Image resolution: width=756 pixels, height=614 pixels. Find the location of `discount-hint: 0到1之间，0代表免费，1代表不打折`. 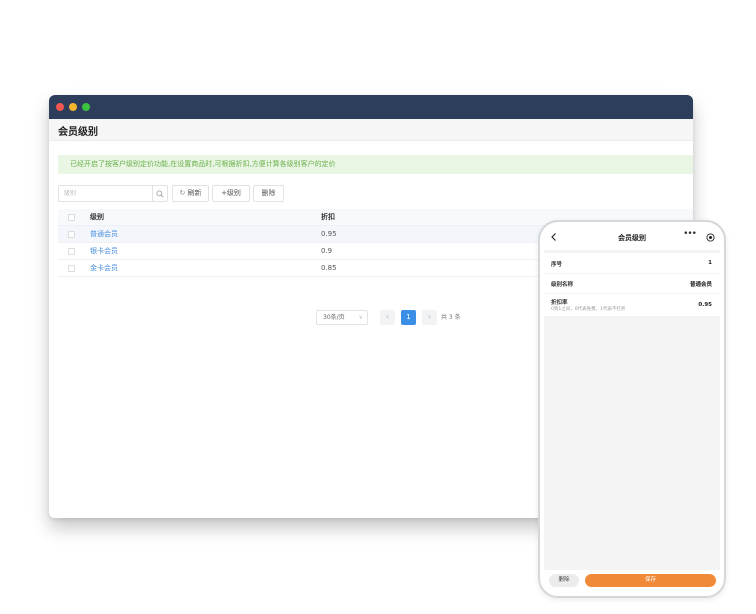

discount-hint: 0到1之间，0代表免费，1代表不打折 is located at coordinates (588, 309).